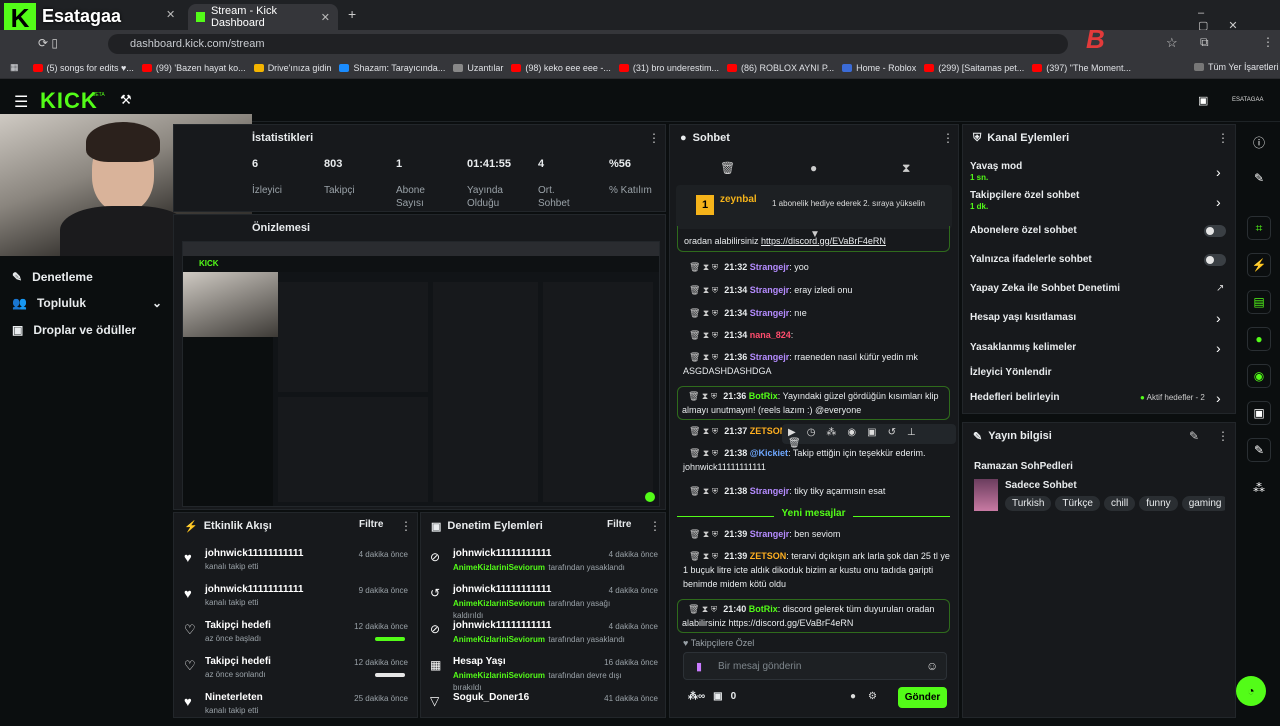 The width and height of the screenshot is (1280, 726). What do you see at coordinates (371, 524) in the screenshot?
I see `activity-filter-button: Filtre` at bounding box center [371, 524].